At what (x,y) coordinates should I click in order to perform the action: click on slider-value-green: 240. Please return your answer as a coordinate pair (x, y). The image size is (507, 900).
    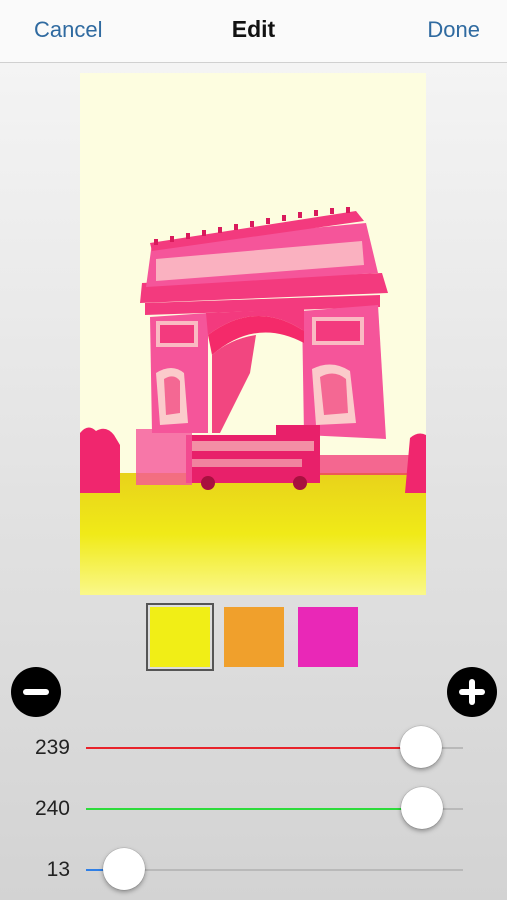
    Looking at the image, I should click on (52, 808).